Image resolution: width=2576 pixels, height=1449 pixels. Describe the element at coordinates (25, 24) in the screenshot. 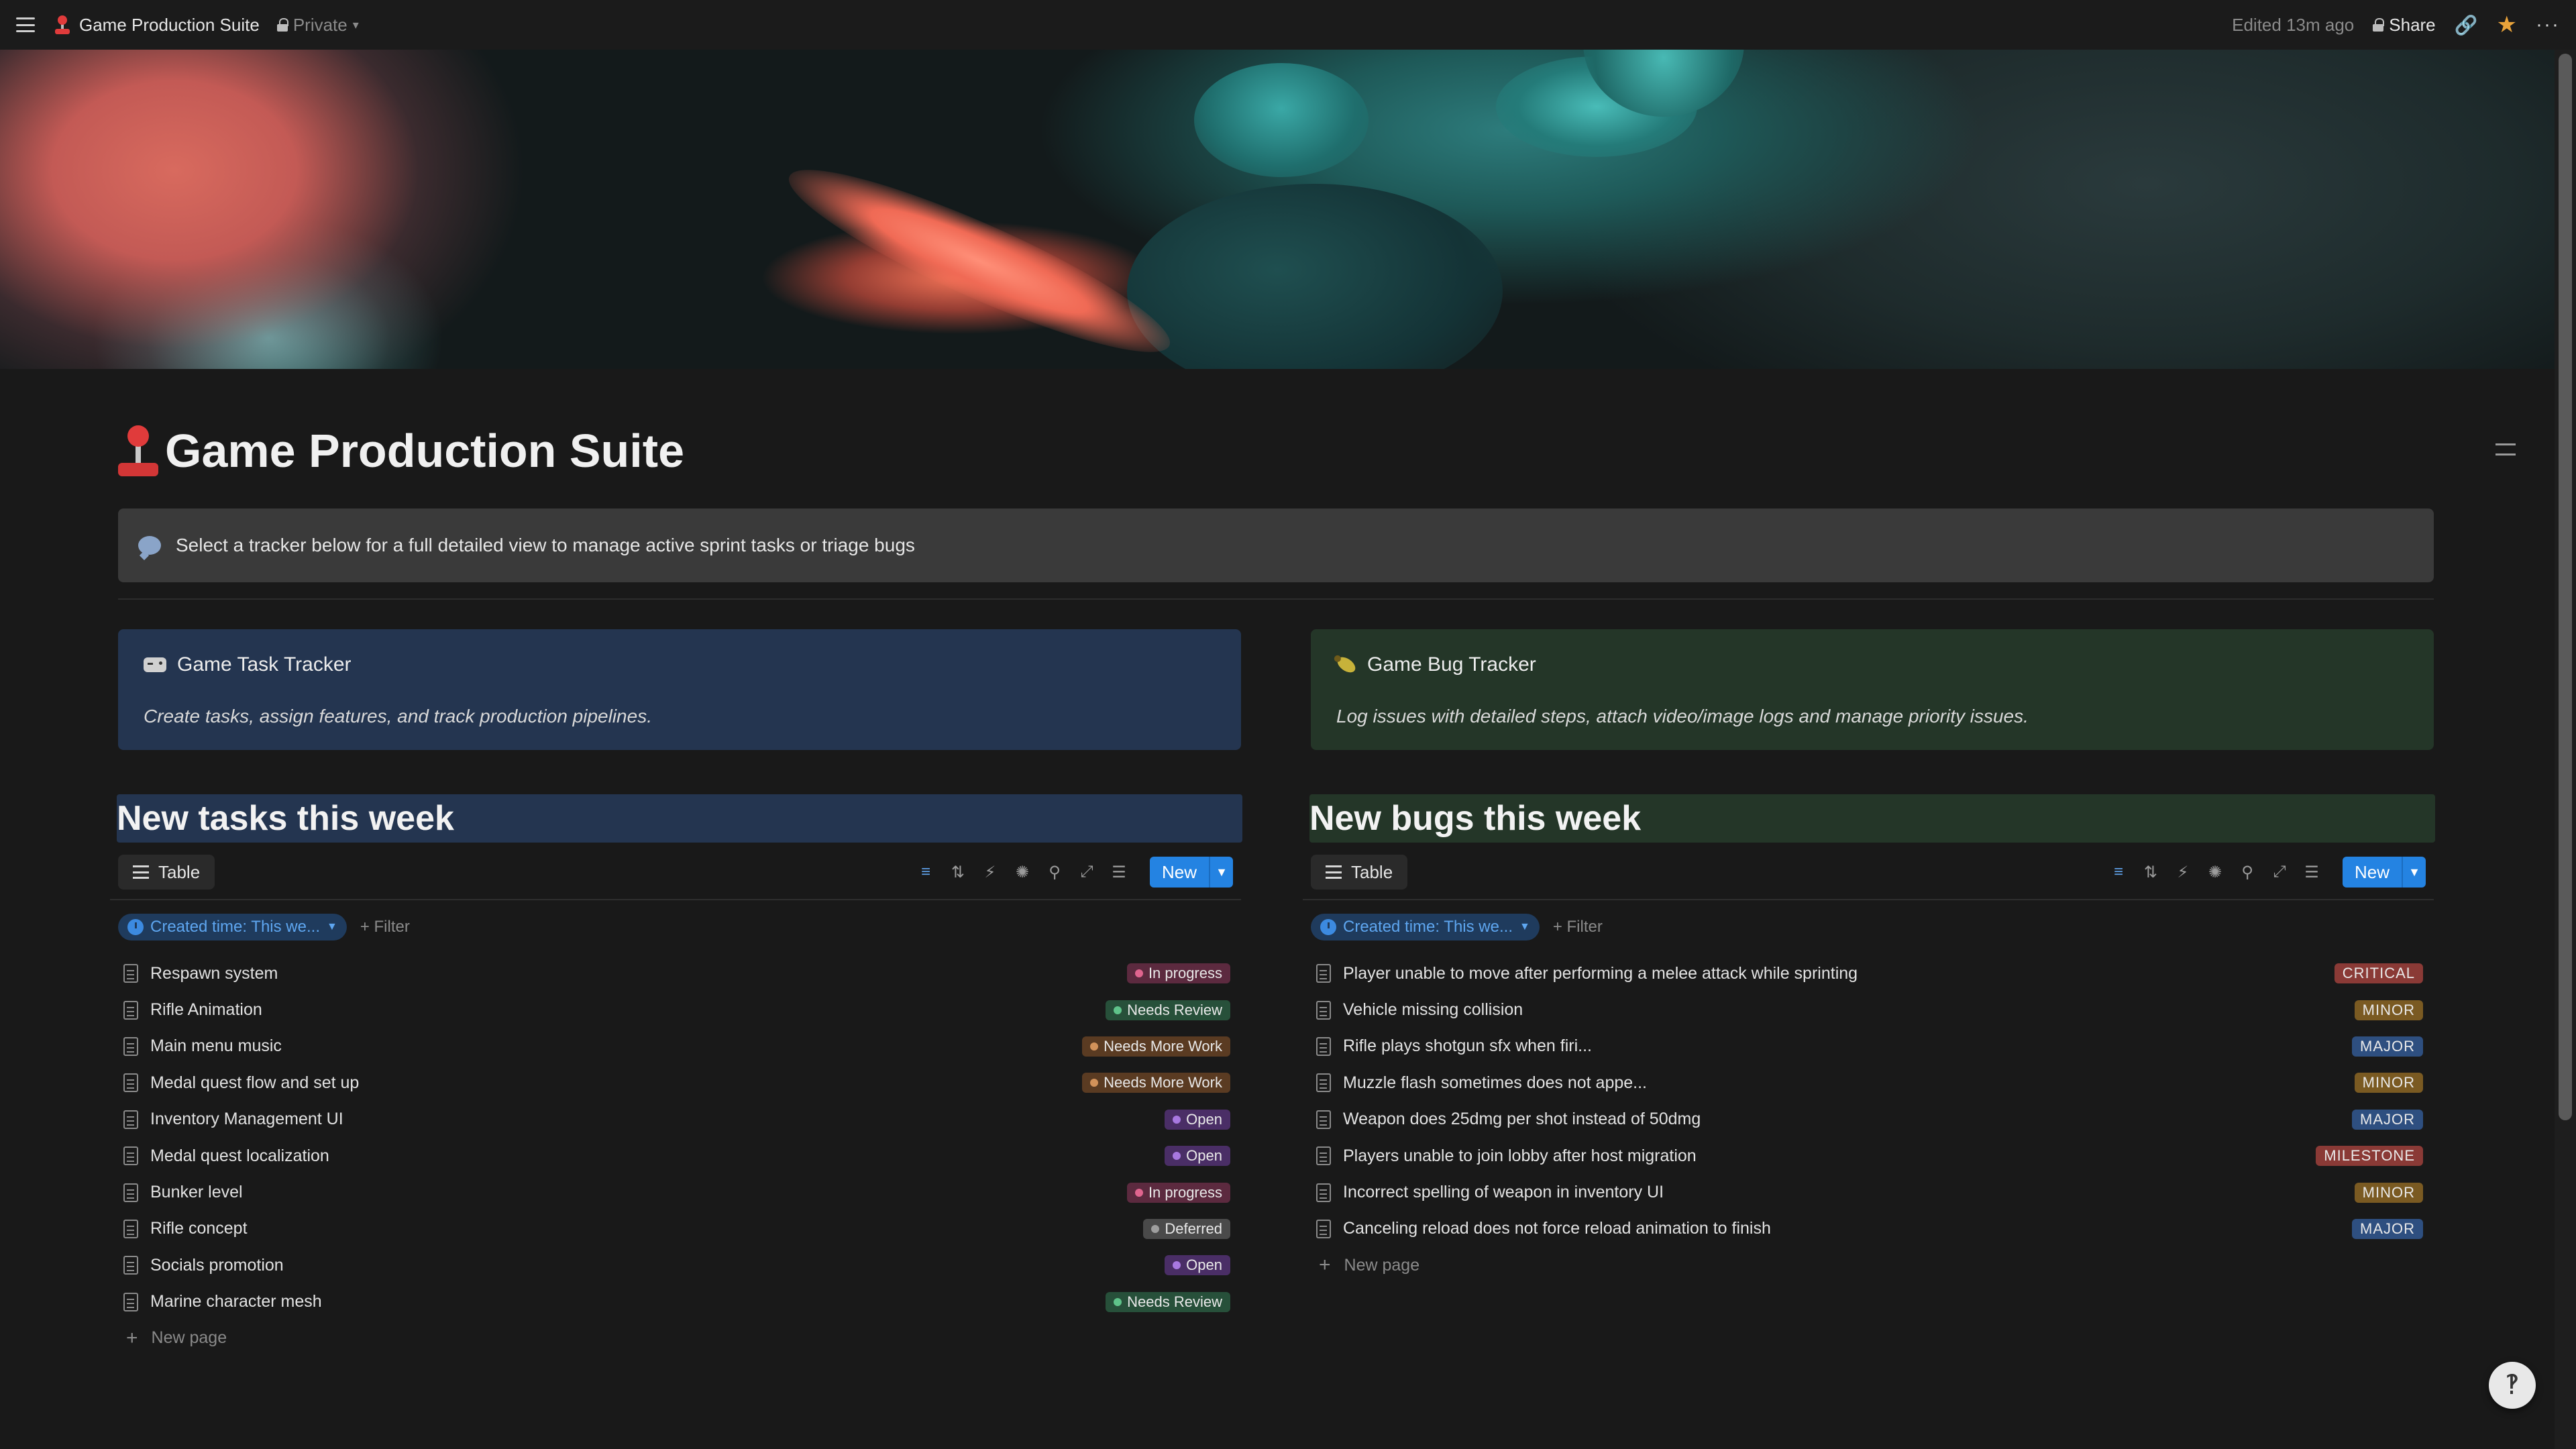

I see `hamburger-icon` at that location.